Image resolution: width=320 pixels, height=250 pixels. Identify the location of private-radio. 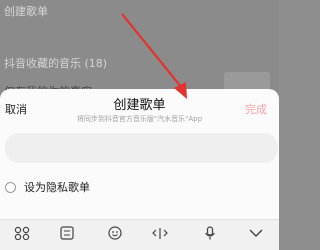
(10, 187).